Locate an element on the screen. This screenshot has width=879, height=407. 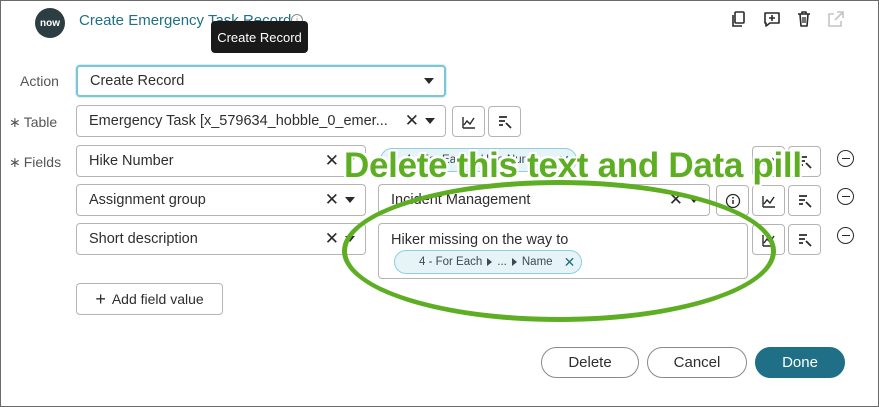
action-label: Action is located at coordinates (39, 81).